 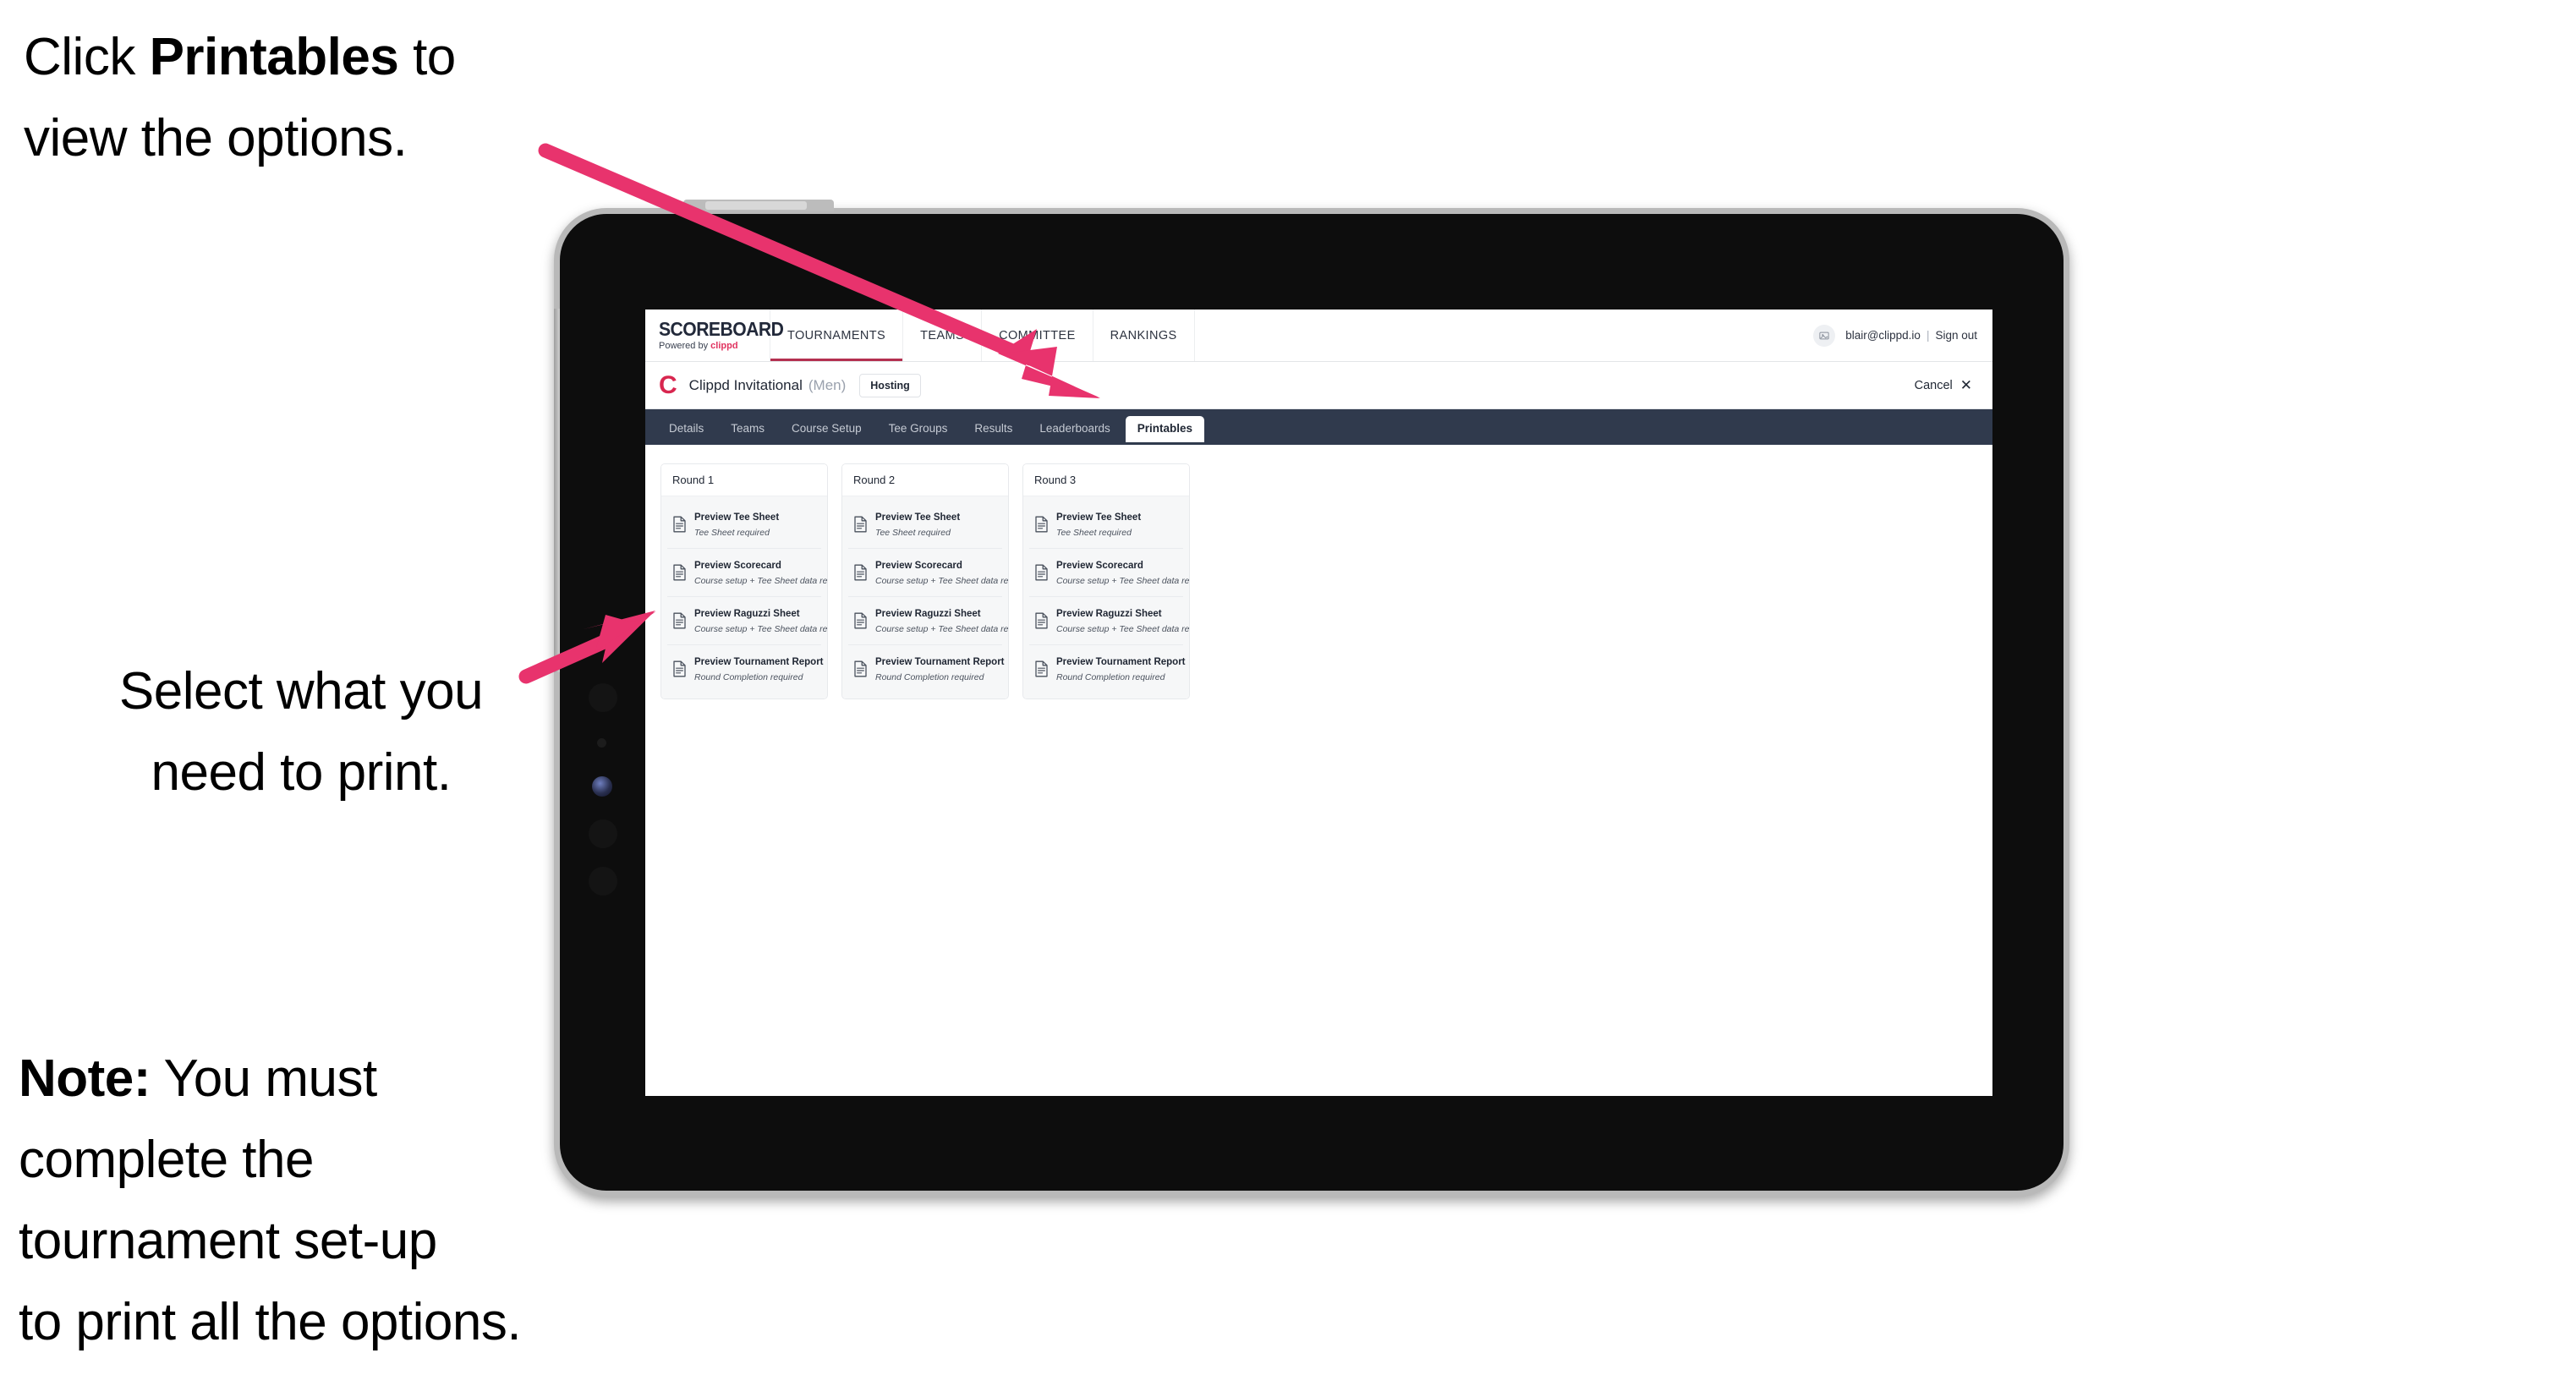 What do you see at coordinates (601, 743) in the screenshot?
I see `microphone-hole` at bounding box center [601, 743].